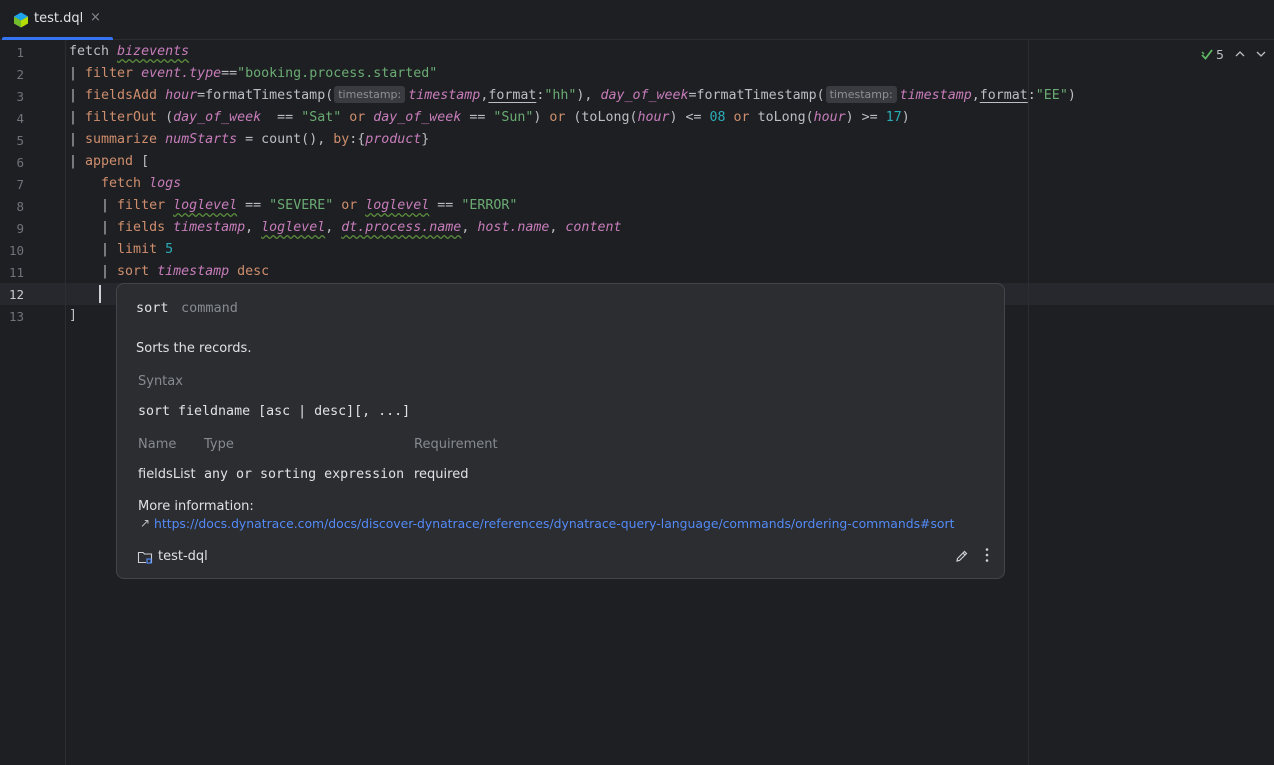 The image size is (1274, 765). I want to click on code-token: numStarts, so click(201, 139).